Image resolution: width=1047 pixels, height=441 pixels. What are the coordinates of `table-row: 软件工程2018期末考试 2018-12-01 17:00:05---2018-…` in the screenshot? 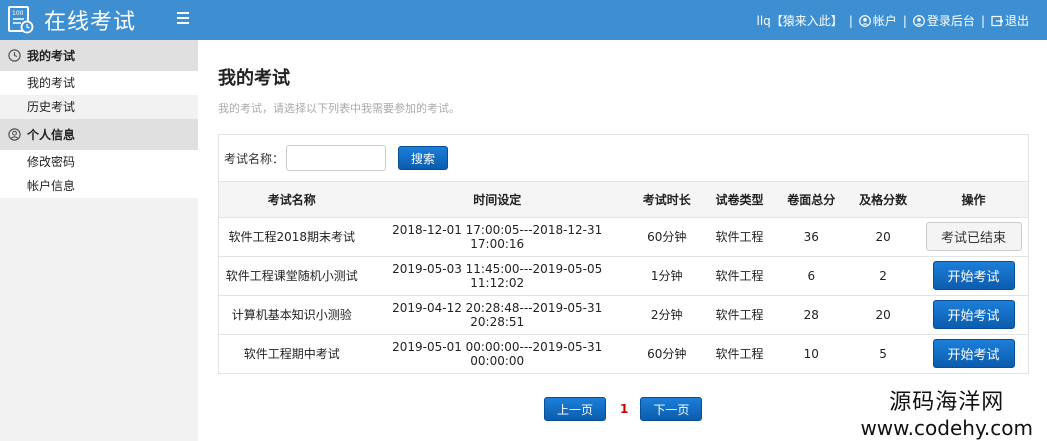 It's located at (623, 236).